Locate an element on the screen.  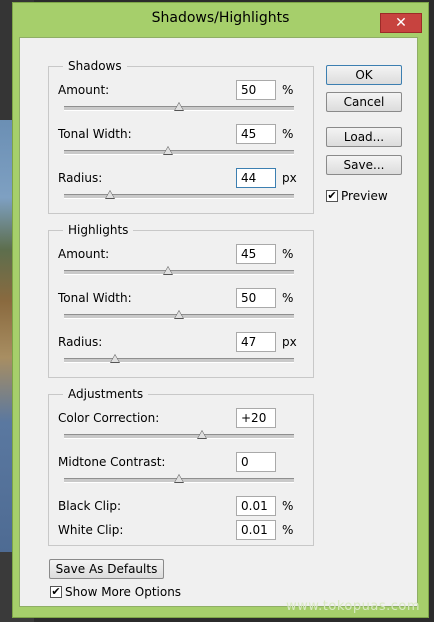
shadows-tonal-width-unit: % is located at coordinates (288, 134).